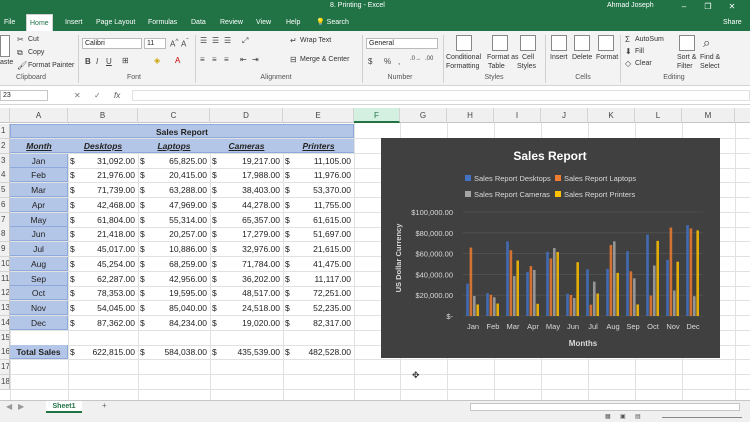  What do you see at coordinates (174, 279) in the screenshot?
I see `value-cell: $42,956.00` at bounding box center [174, 279].